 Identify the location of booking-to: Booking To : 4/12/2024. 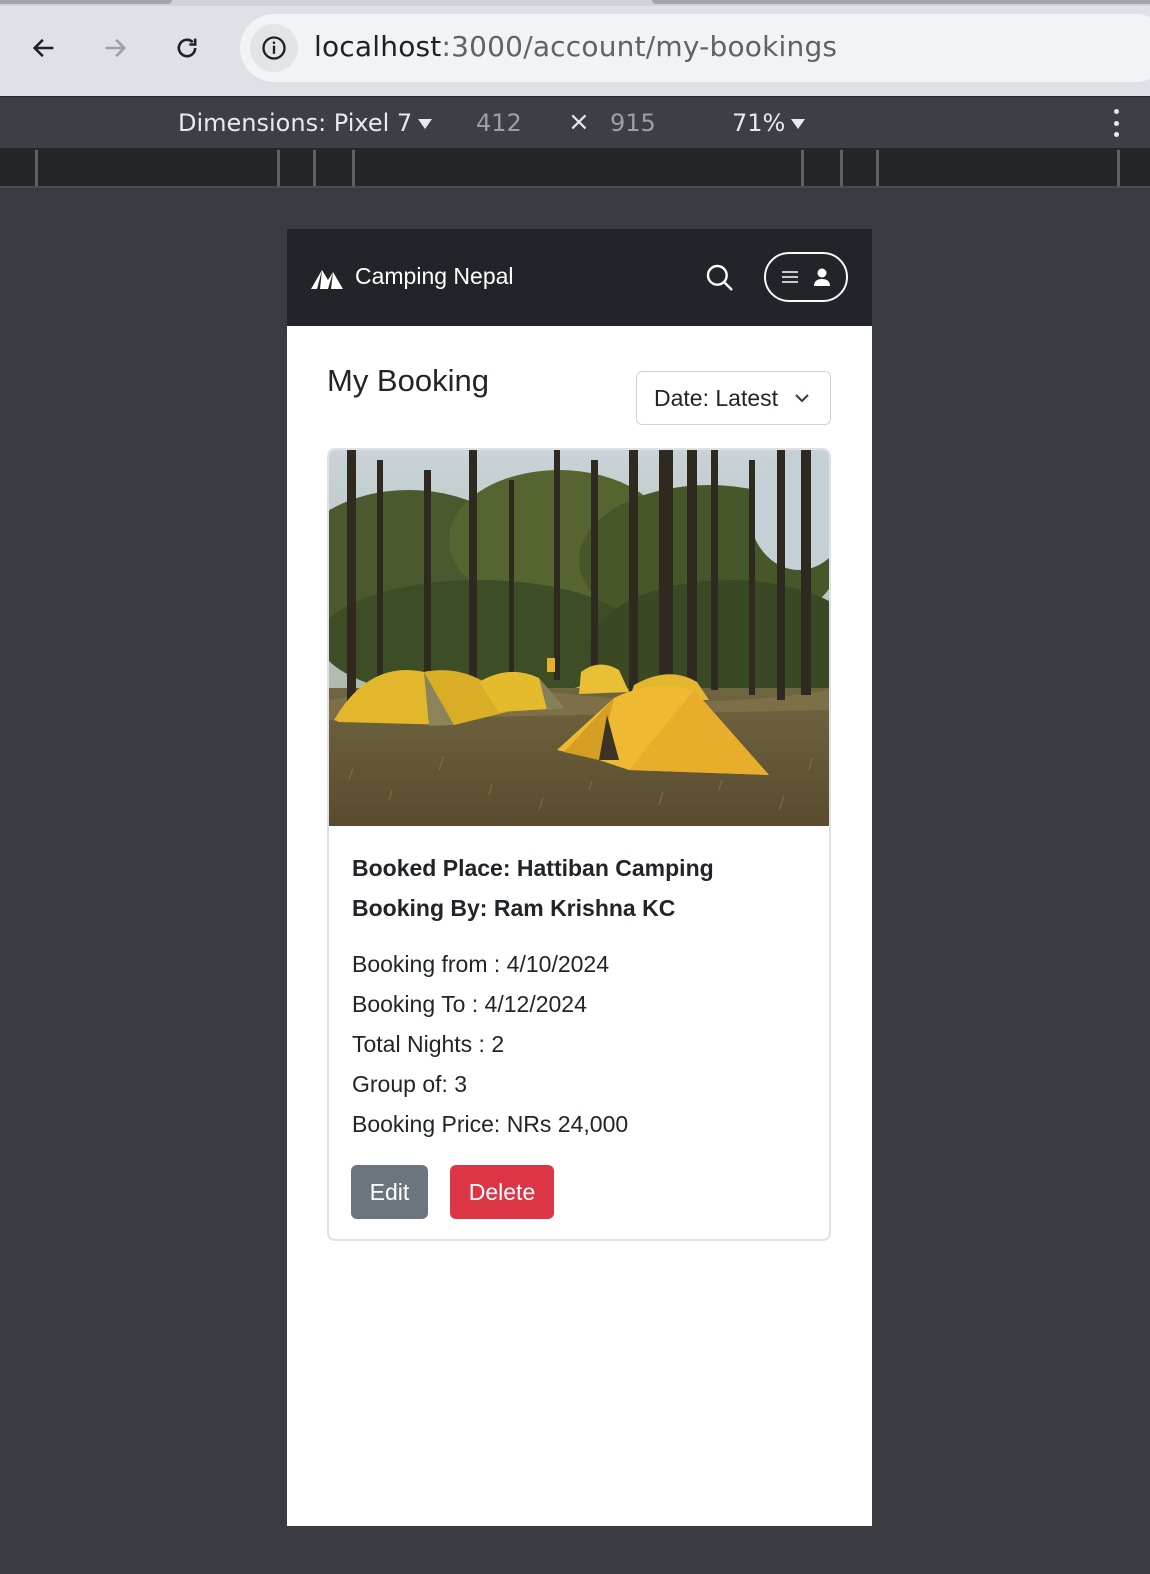
(469, 1004).